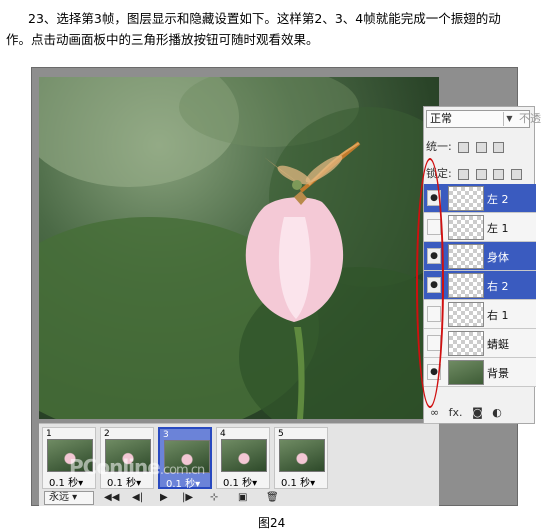  I want to click on unify-position-icon, so click(464, 147).